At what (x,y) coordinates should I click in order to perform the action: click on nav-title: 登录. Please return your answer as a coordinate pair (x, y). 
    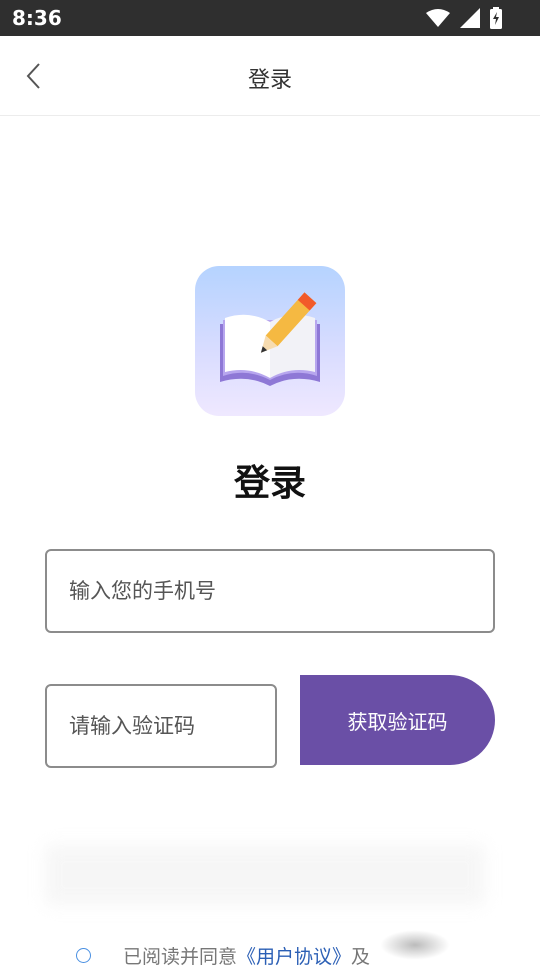
    Looking at the image, I should click on (269, 80).